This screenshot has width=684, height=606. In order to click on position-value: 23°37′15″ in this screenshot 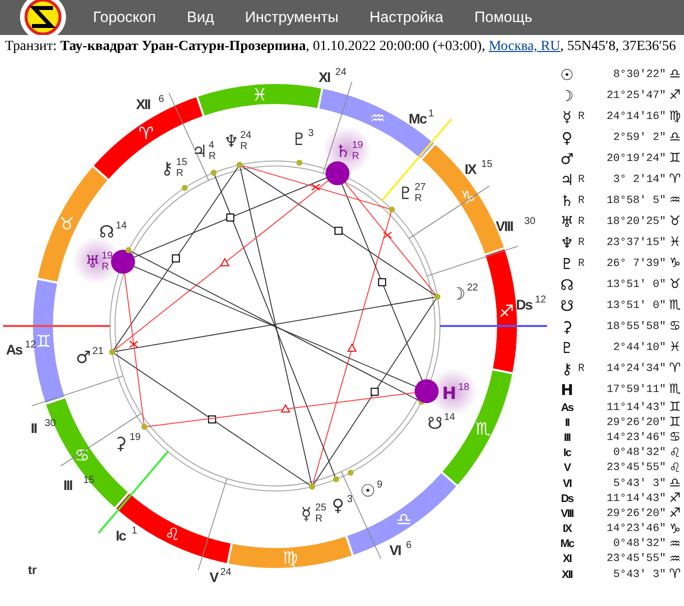, I will do `click(636, 242)`.